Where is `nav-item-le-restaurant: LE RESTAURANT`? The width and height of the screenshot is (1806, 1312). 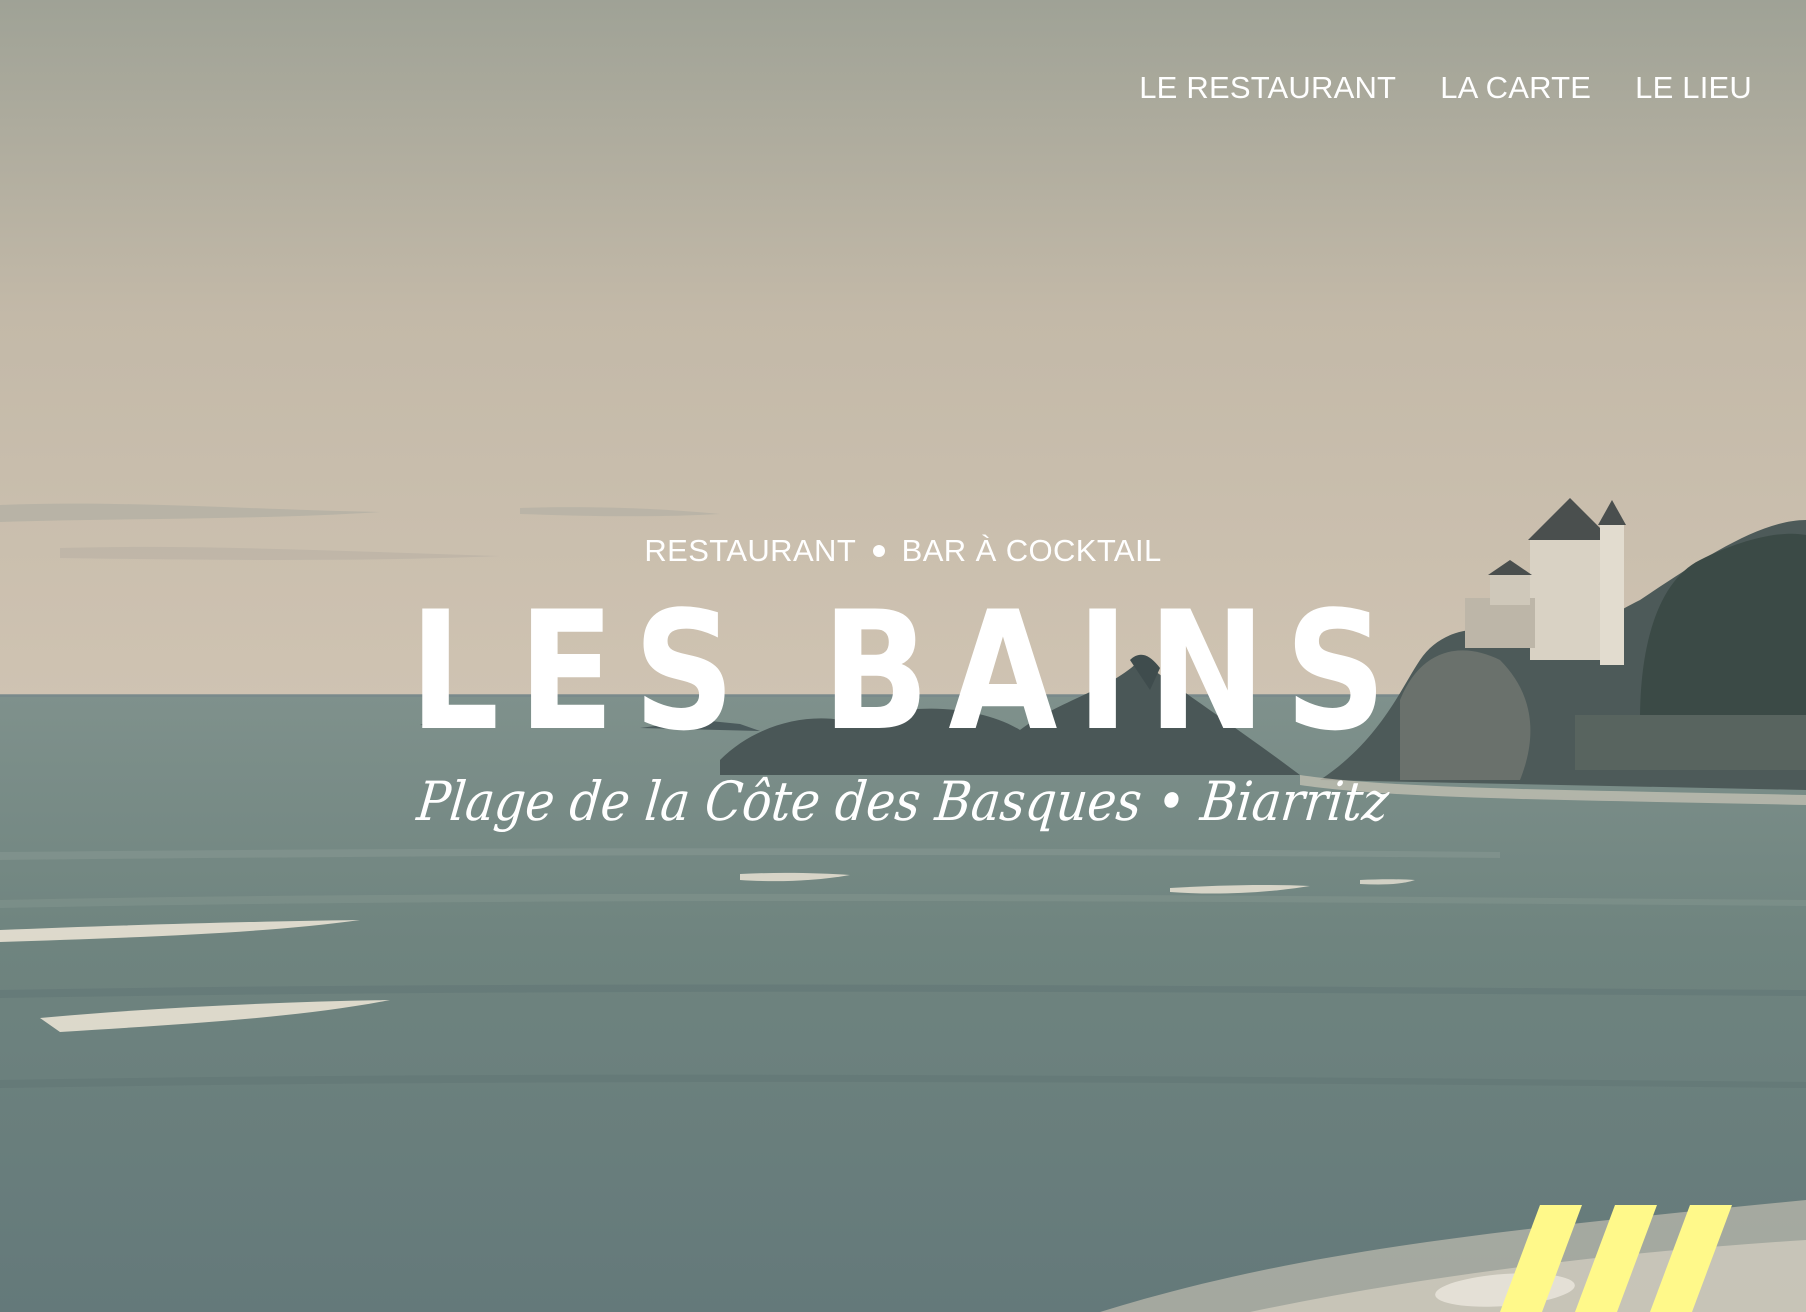
nav-item-le-restaurant: LE RESTAURANT is located at coordinates (1267, 88).